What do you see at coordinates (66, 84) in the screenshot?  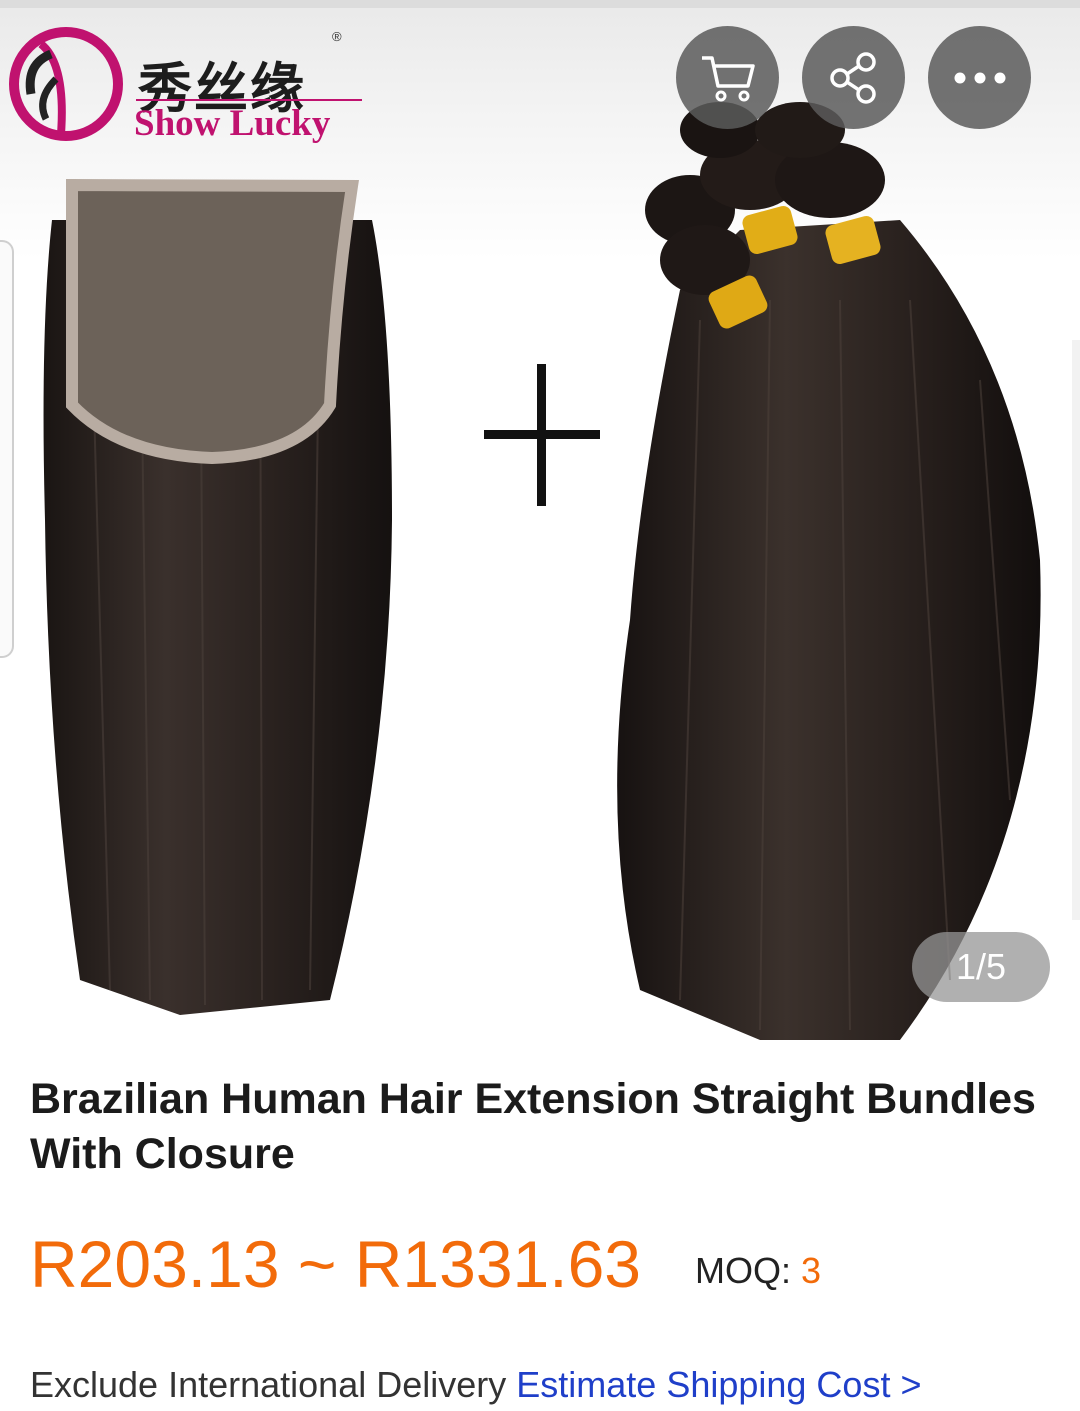 I see `brand-emblem-icon` at bounding box center [66, 84].